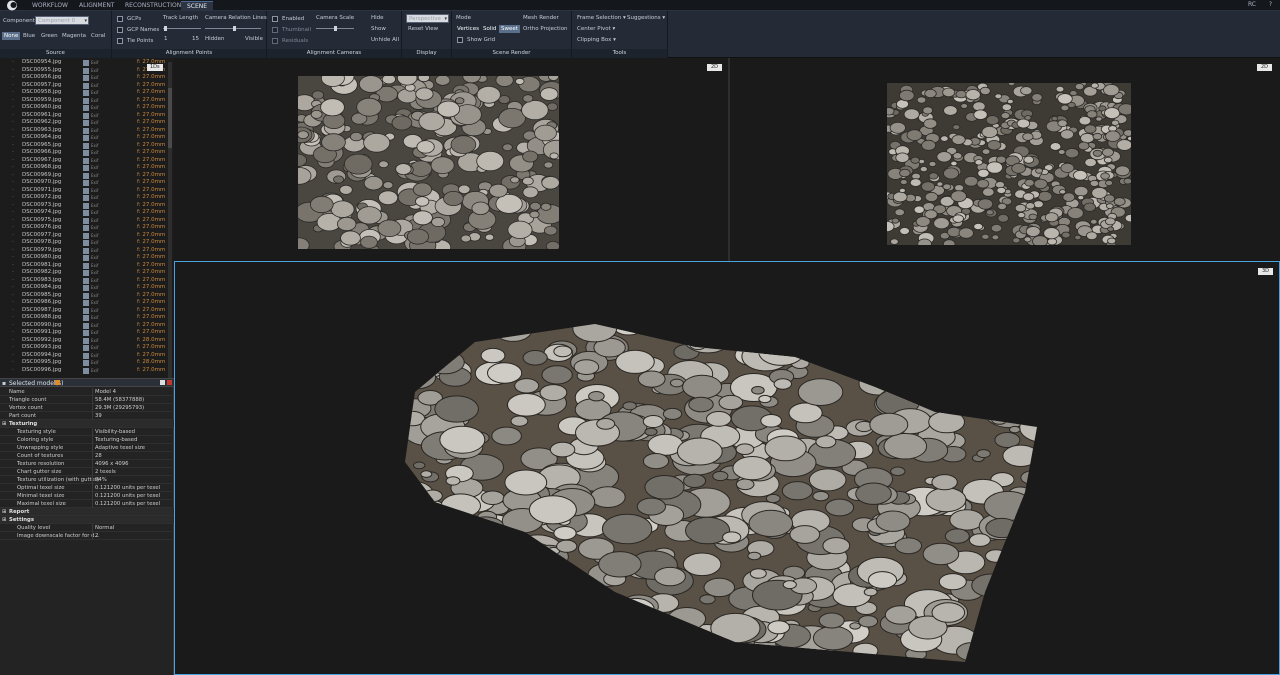 Image resolution: width=1280 pixels, height=675 pixels. I want to click on image-list-item: - DSC00976.jpg Exif f: 27.0mm, so click(85, 228).